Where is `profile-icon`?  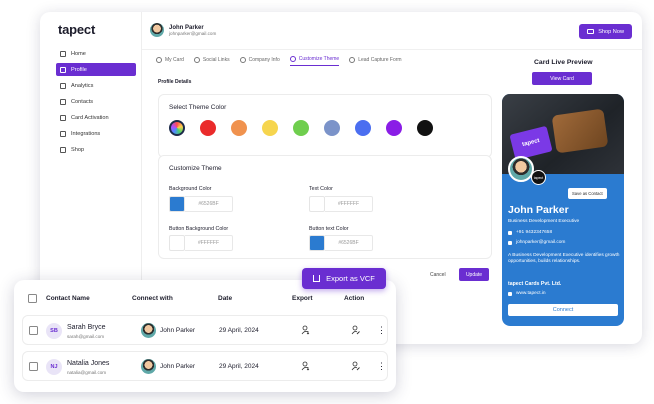 profile-icon is located at coordinates (63, 69).